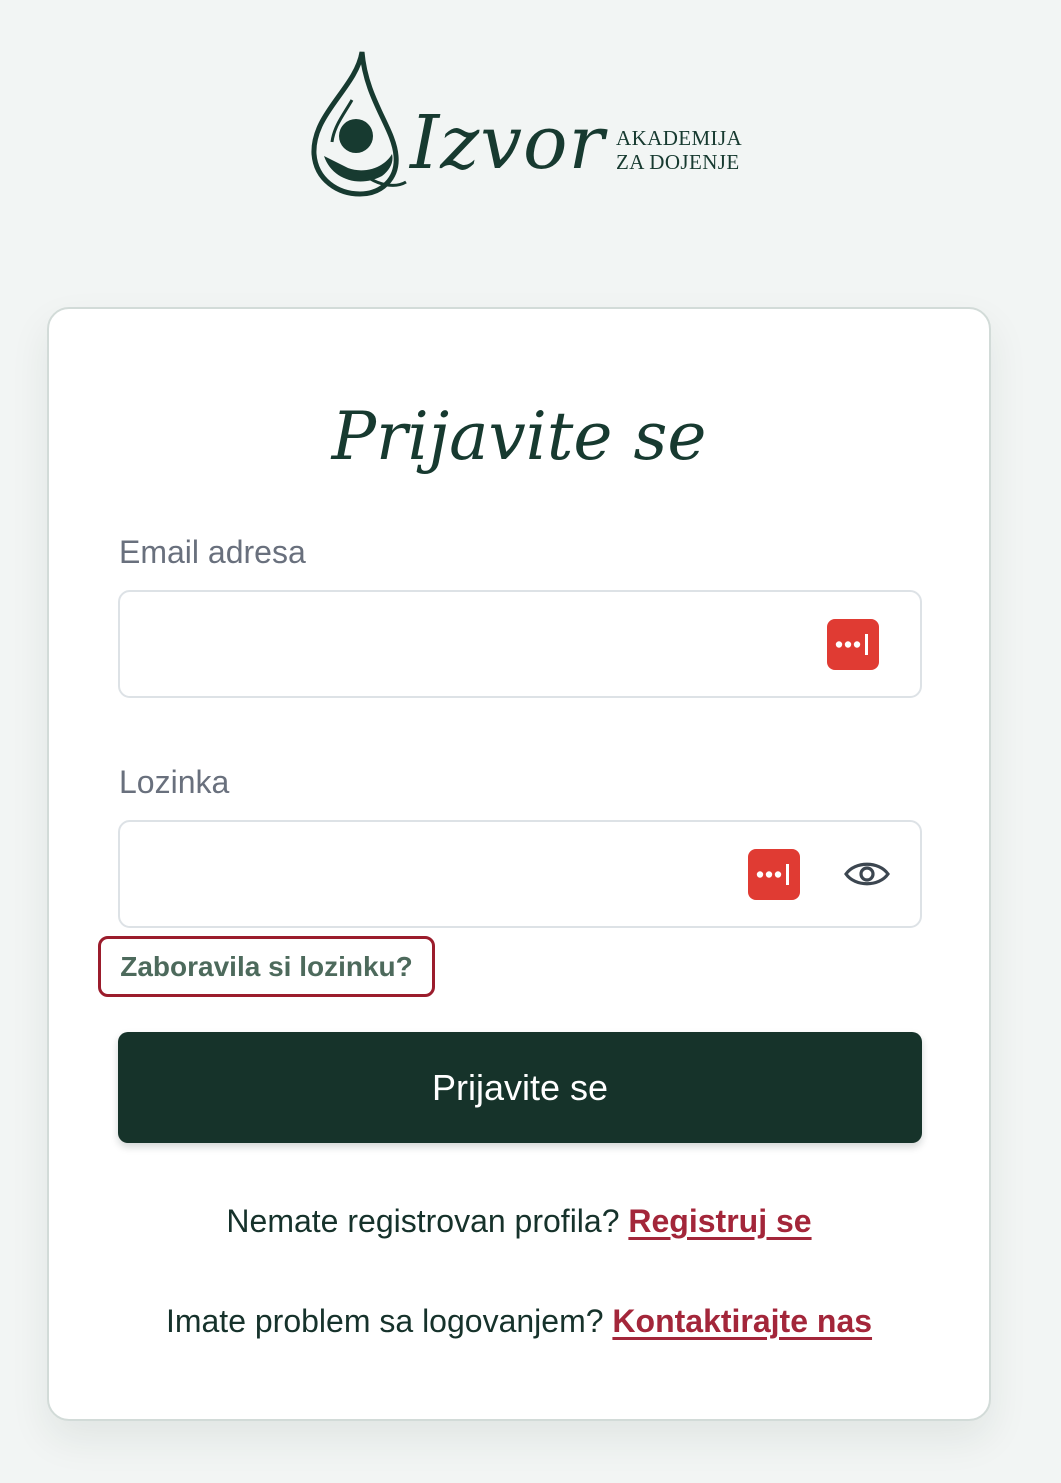  What do you see at coordinates (679, 138) in the screenshot?
I see `brand-tagline-line1: AKADEMIJA` at bounding box center [679, 138].